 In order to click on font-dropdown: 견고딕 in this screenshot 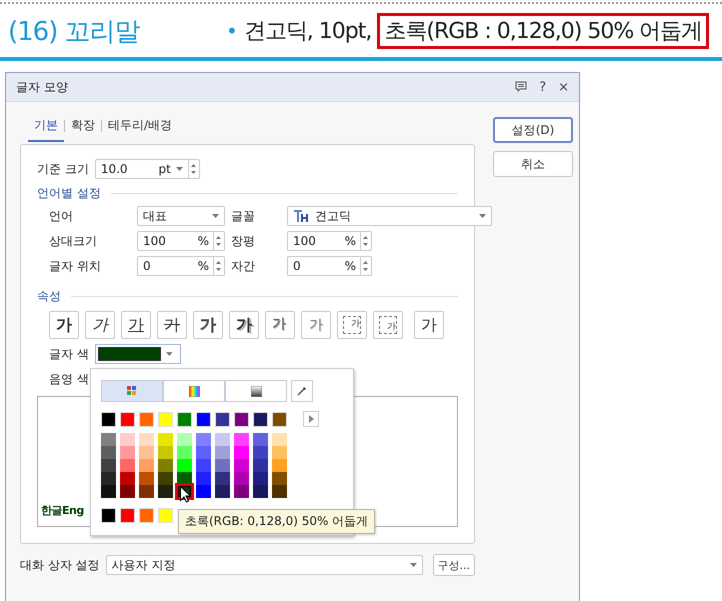, I will do `click(389, 216)`.